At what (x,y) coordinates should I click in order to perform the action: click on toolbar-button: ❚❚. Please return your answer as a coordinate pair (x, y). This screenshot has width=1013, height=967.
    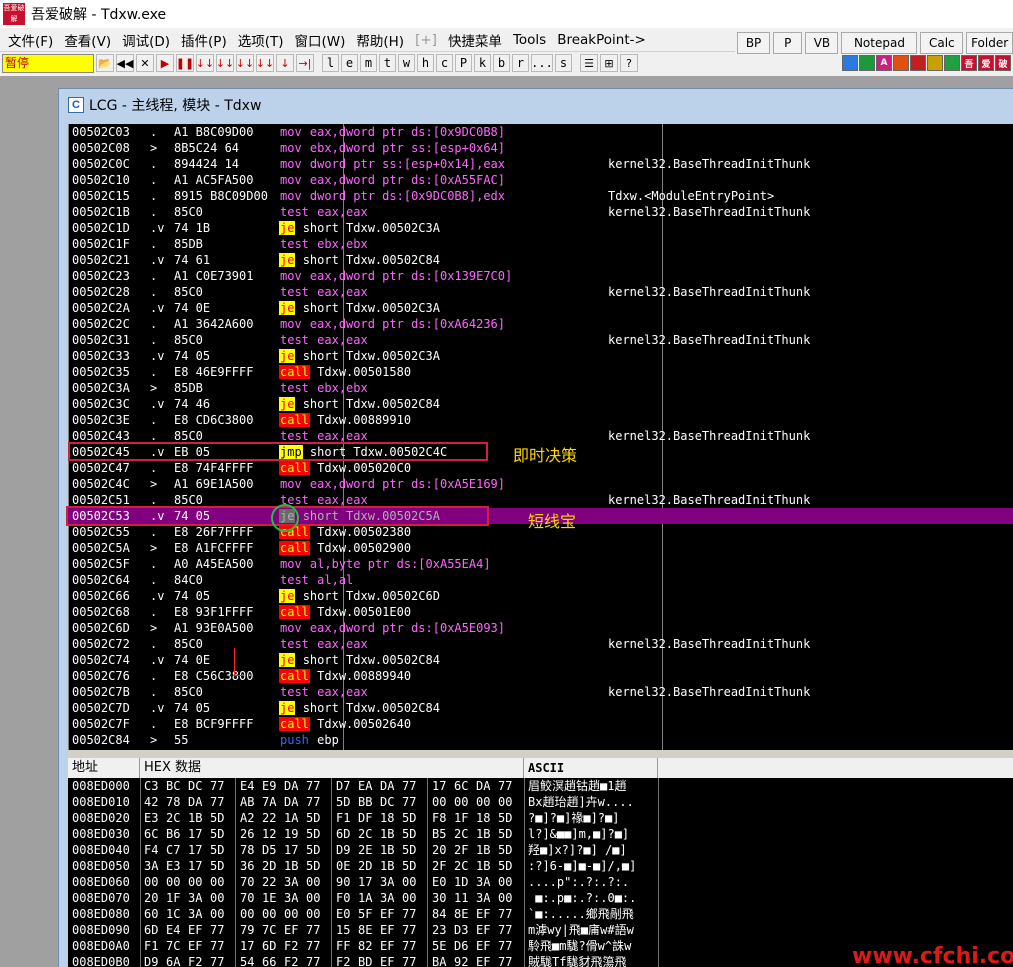
    Looking at the image, I should click on (185, 63).